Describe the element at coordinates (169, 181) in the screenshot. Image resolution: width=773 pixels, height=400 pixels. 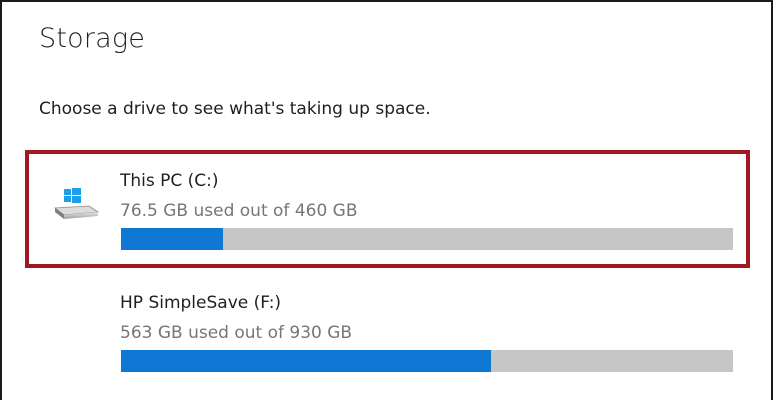
I see `drive-name: This PC (C:)` at that location.